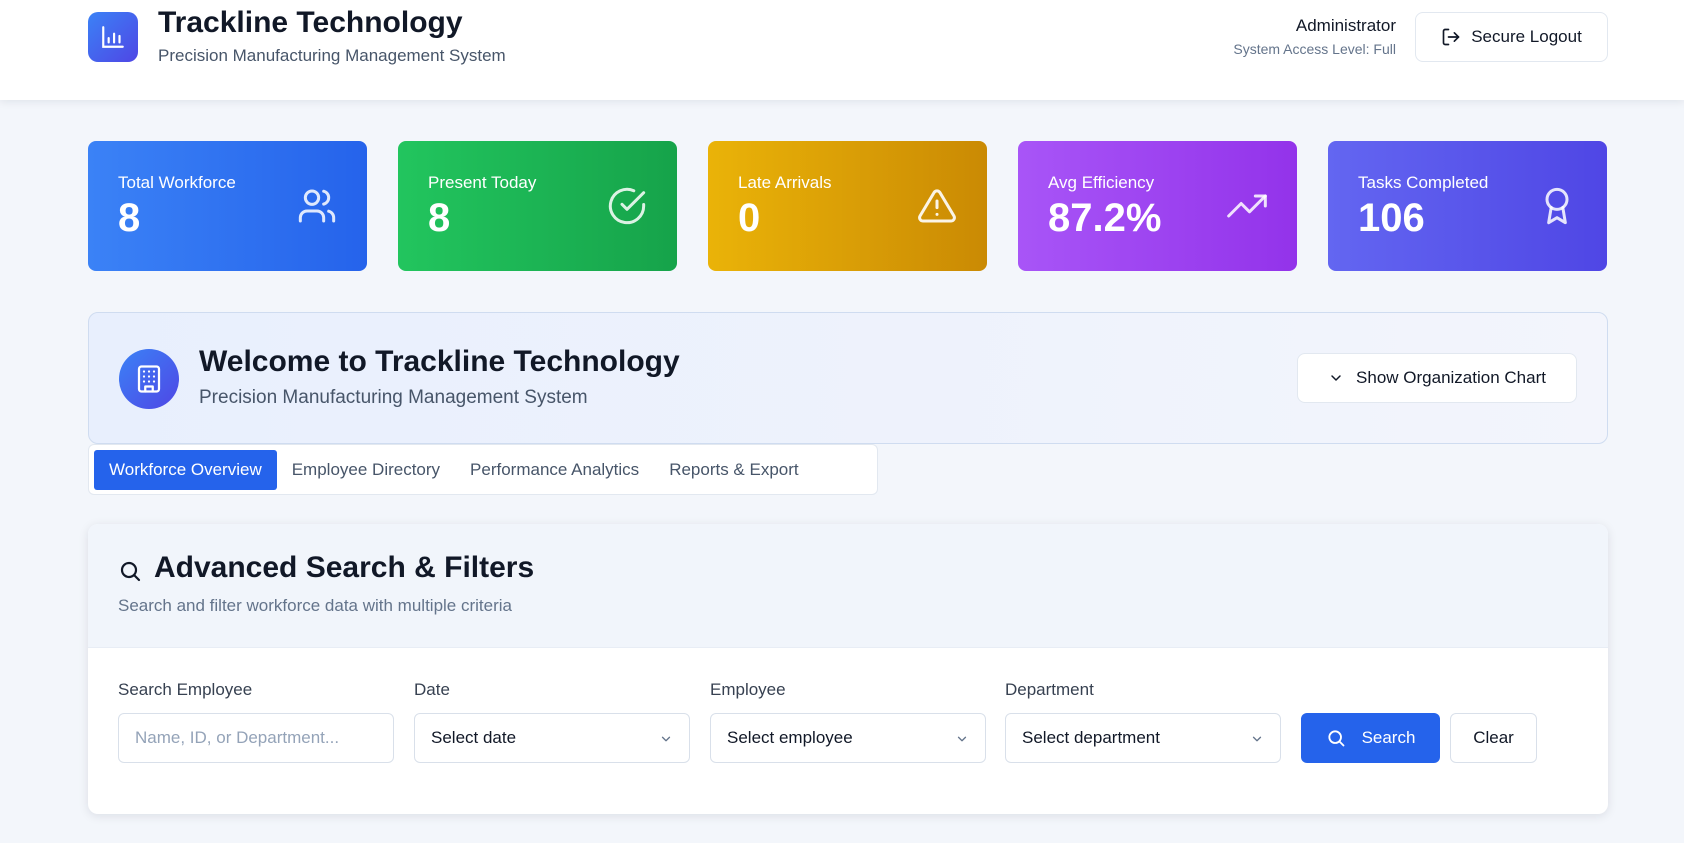  I want to click on stat-card-tasks-completed: Tasks Completed 106, so click(1467, 206).